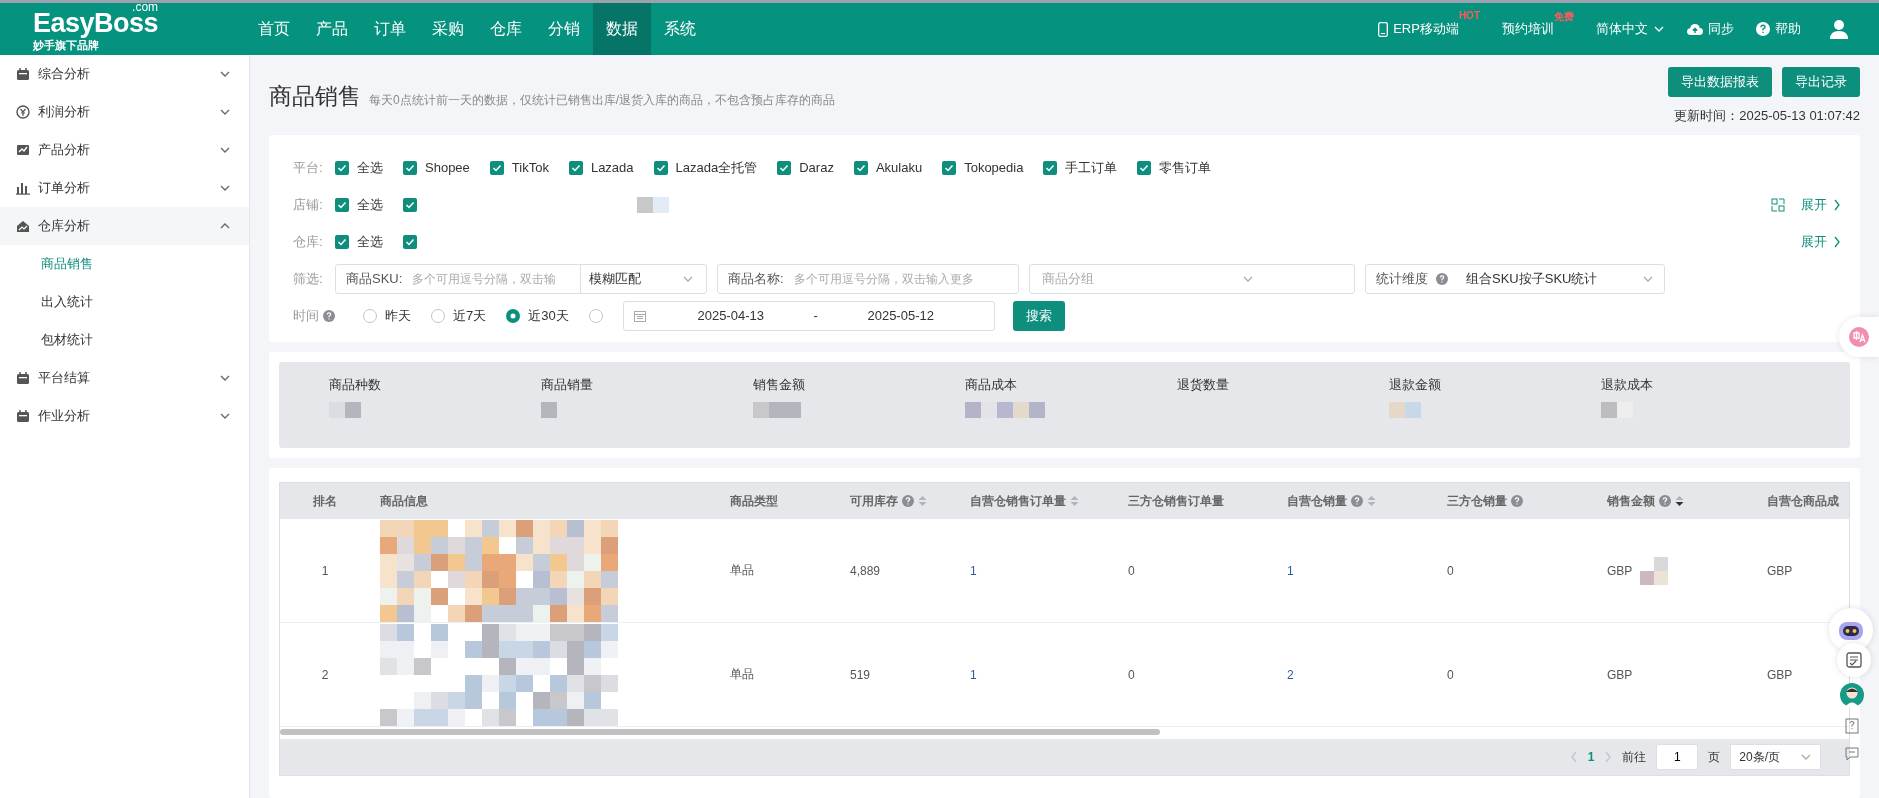 The width and height of the screenshot is (1879, 798). What do you see at coordinates (1778, 204) in the screenshot?
I see `grid-icon` at bounding box center [1778, 204].